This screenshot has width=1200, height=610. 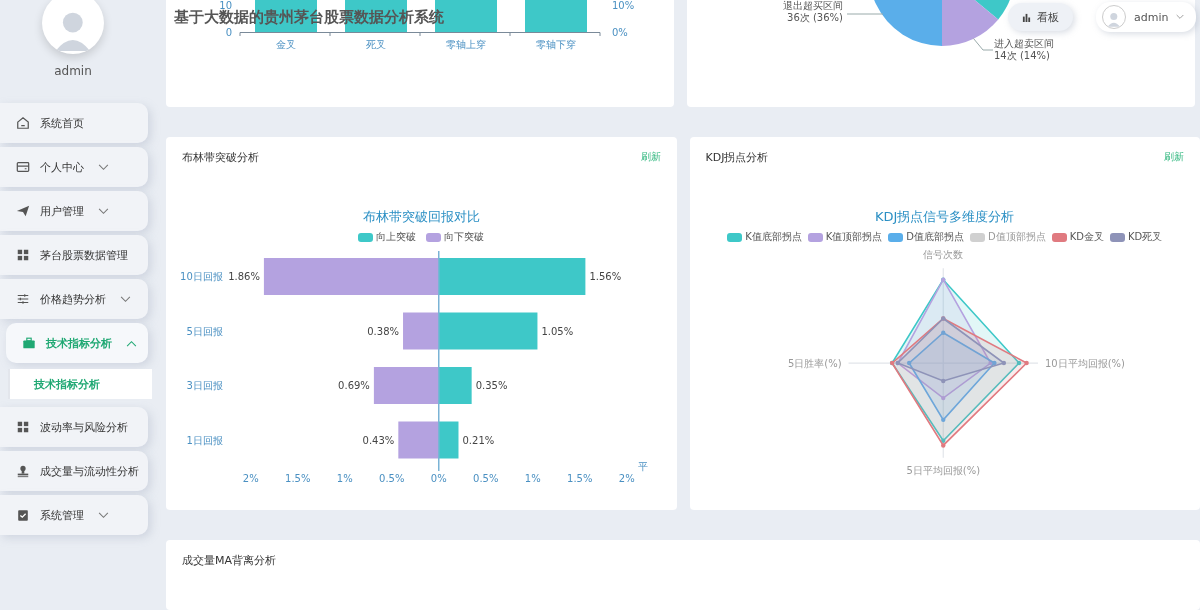 What do you see at coordinates (29, 343) in the screenshot?
I see `briefcase-icon` at bounding box center [29, 343].